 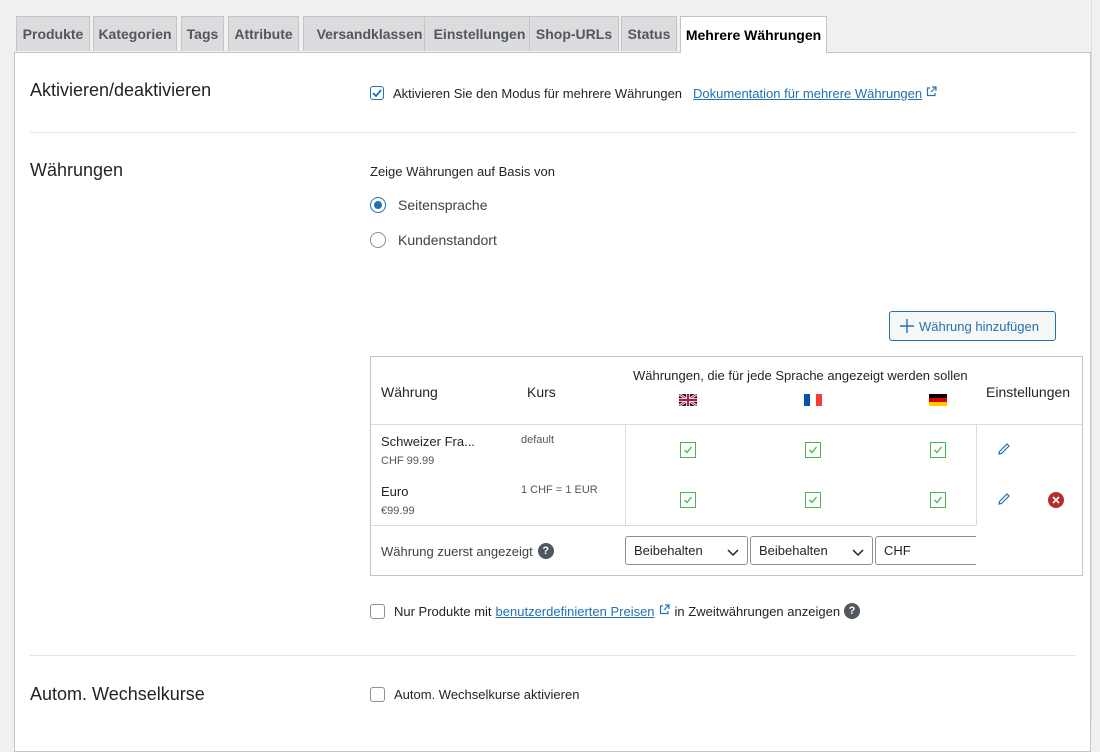 I want to click on radio-row-language: Seitensprache, so click(x=429, y=205).